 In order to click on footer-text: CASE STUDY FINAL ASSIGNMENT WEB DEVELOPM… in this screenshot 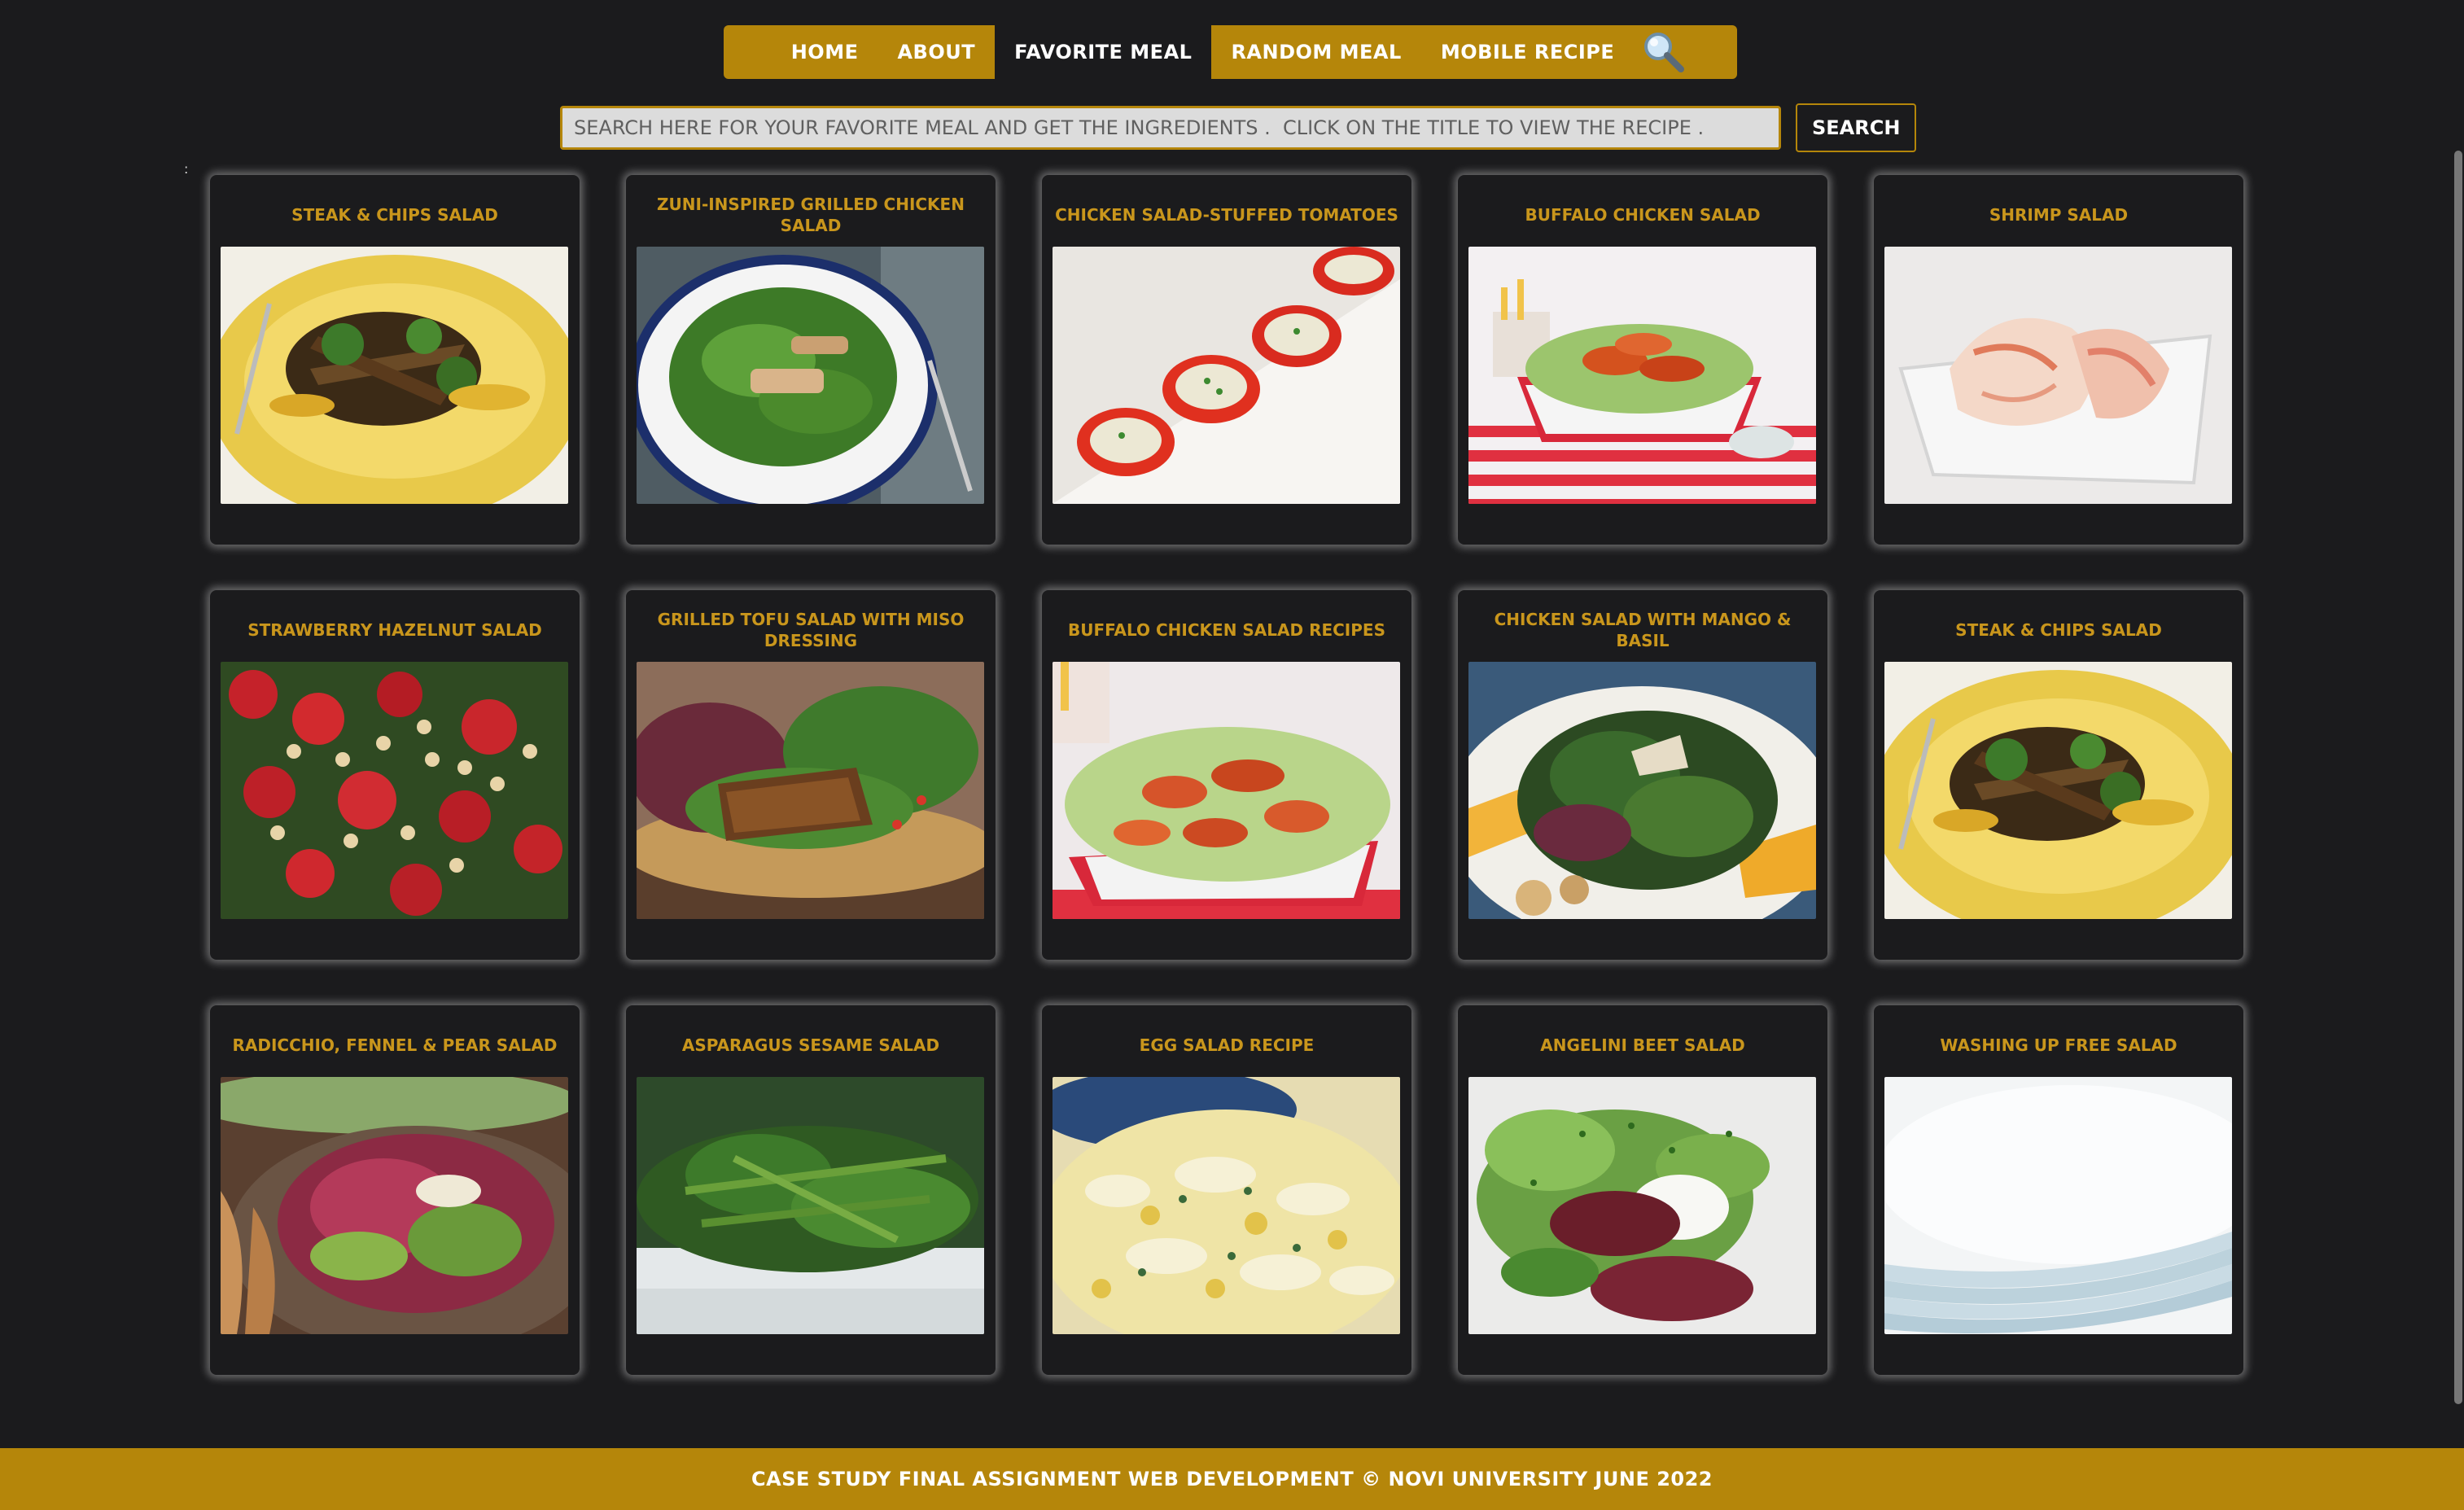, I will do `click(1232, 1479)`.